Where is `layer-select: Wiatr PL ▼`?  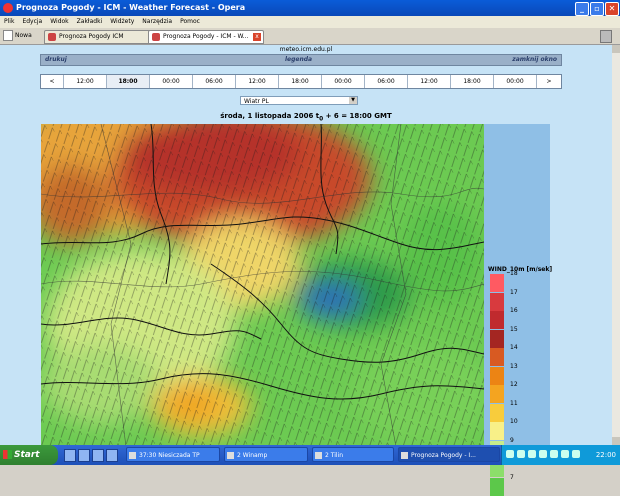
layer-select: Wiatr PL ▼ is located at coordinates (299, 100).